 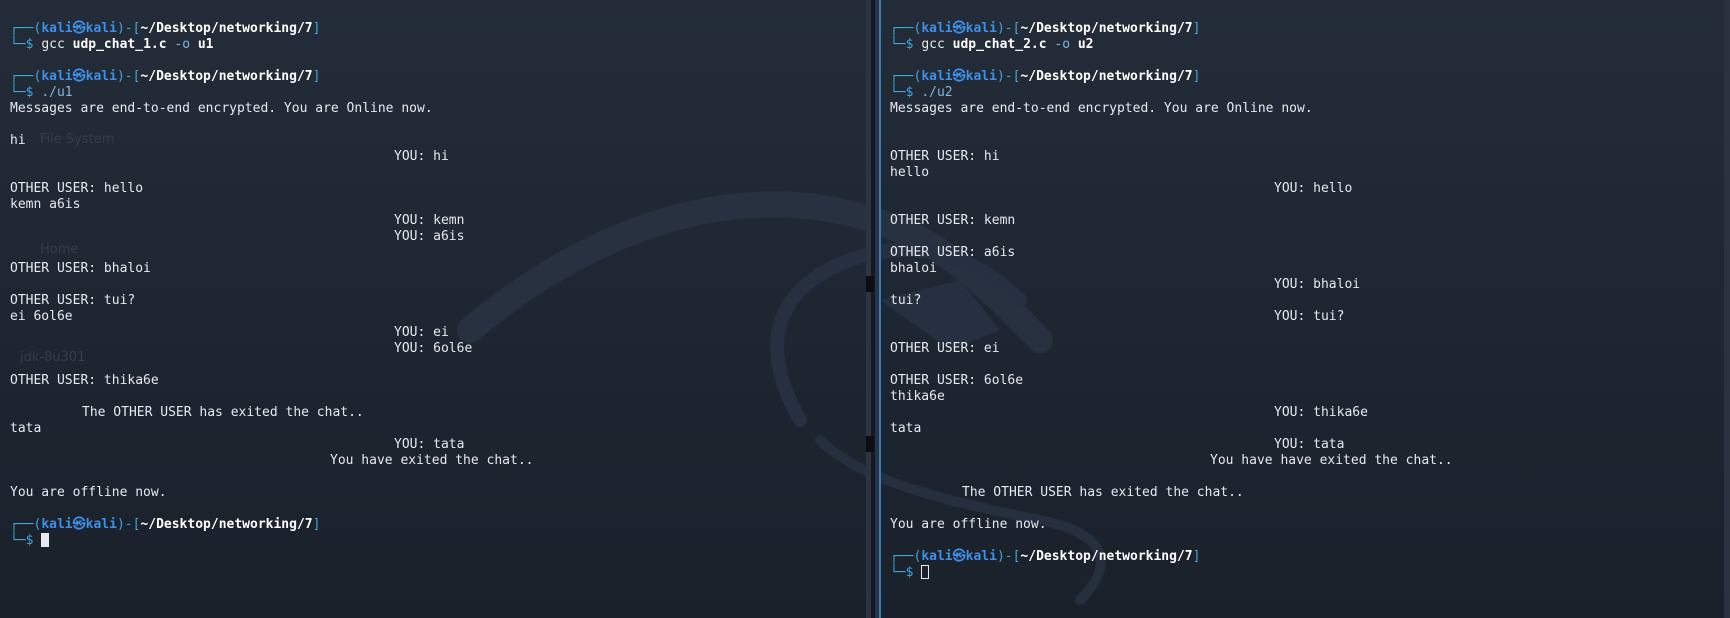 I want to click on output-line: YOU: kemn, so click(x=429, y=220).